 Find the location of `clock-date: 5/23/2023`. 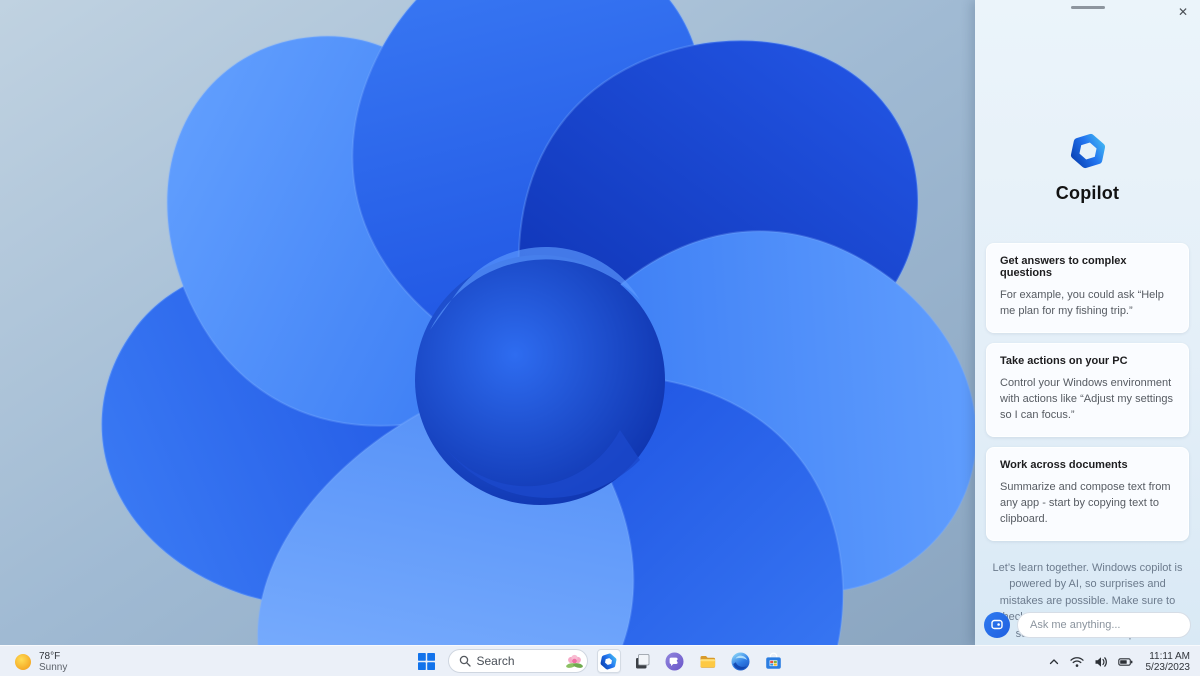

clock-date: 5/23/2023 is located at coordinates (1168, 667).